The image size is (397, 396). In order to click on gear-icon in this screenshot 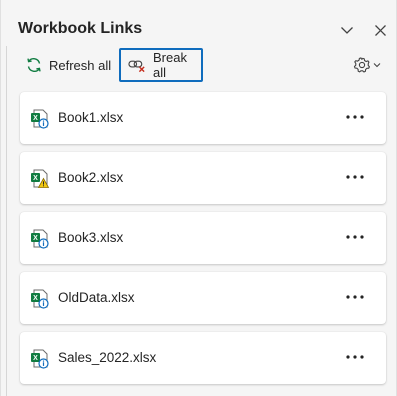, I will do `click(362, 65)`.